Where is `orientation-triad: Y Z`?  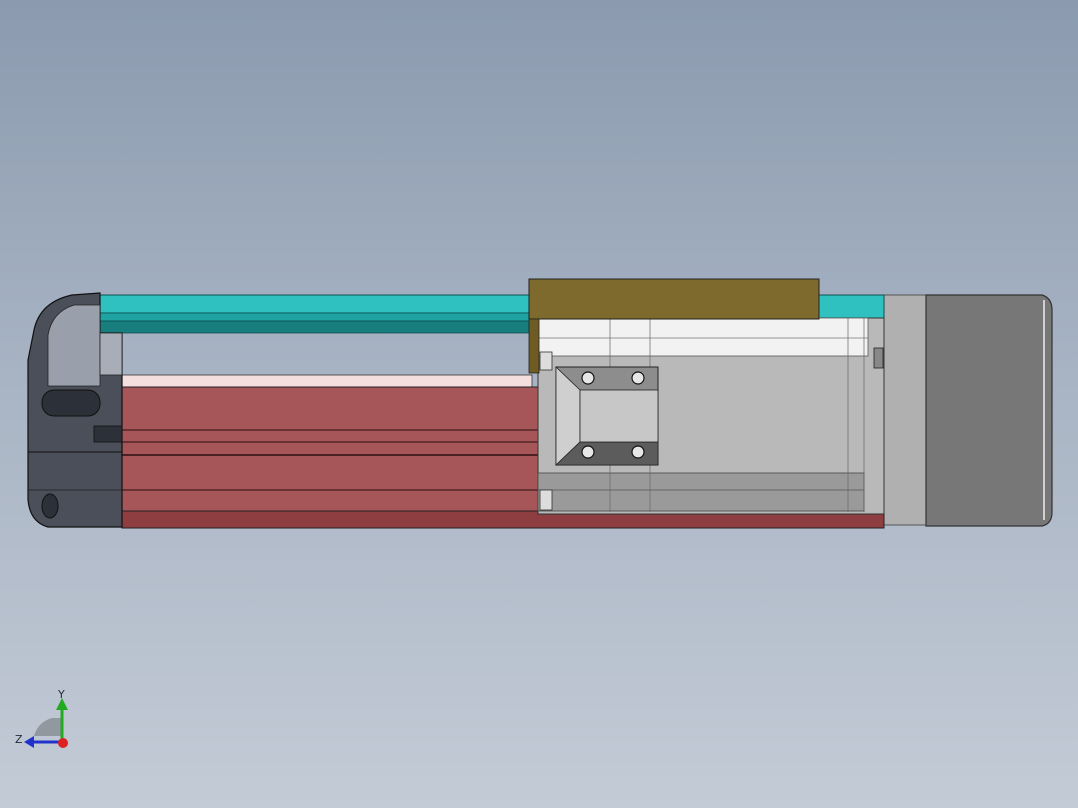 orientation-triad: Y Z is located at coordinates (41, 718).